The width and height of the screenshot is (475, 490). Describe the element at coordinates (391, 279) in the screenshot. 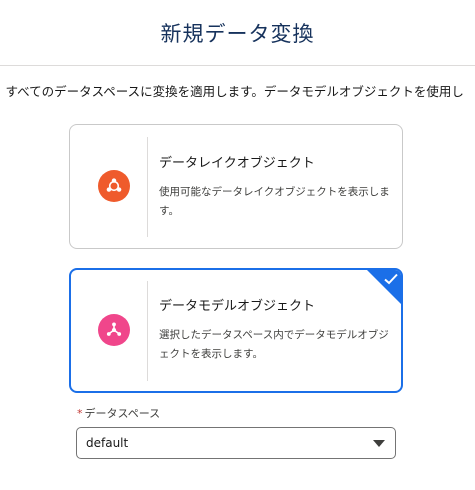

I see `checkmark-icon` at that location.